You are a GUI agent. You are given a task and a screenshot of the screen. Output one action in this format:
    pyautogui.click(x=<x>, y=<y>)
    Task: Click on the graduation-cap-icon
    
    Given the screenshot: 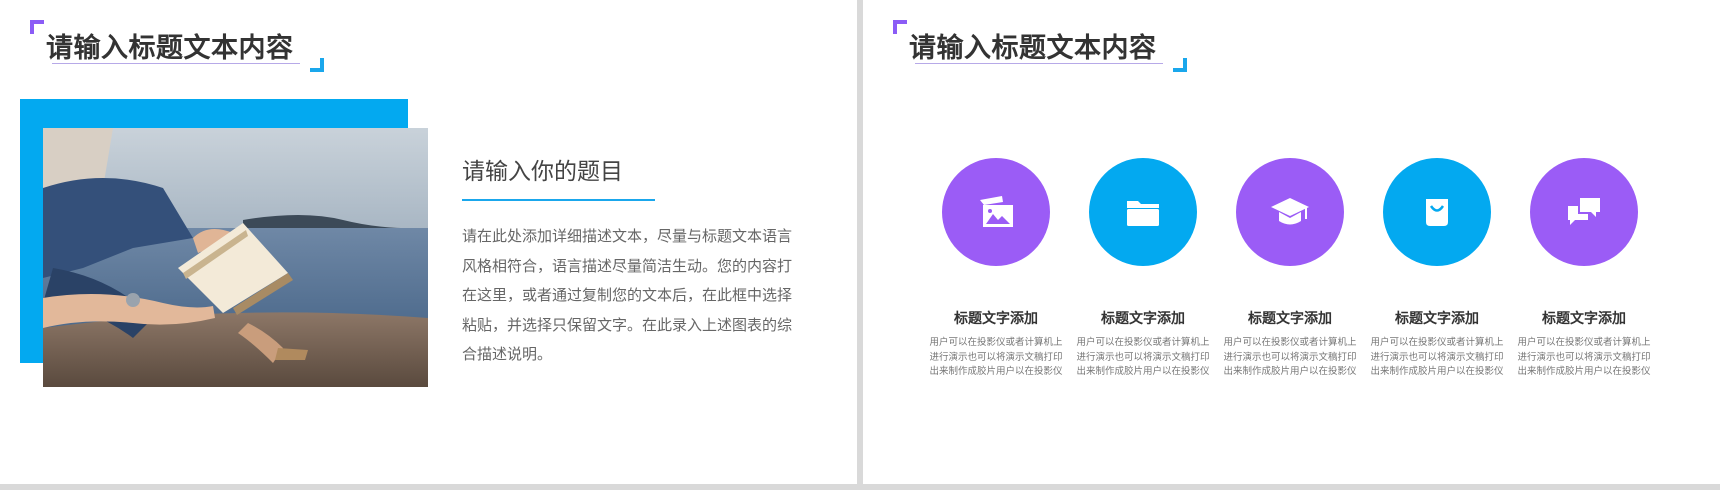 What is the action you would take?
    pyautogui.click(x=1290, y=211)
    